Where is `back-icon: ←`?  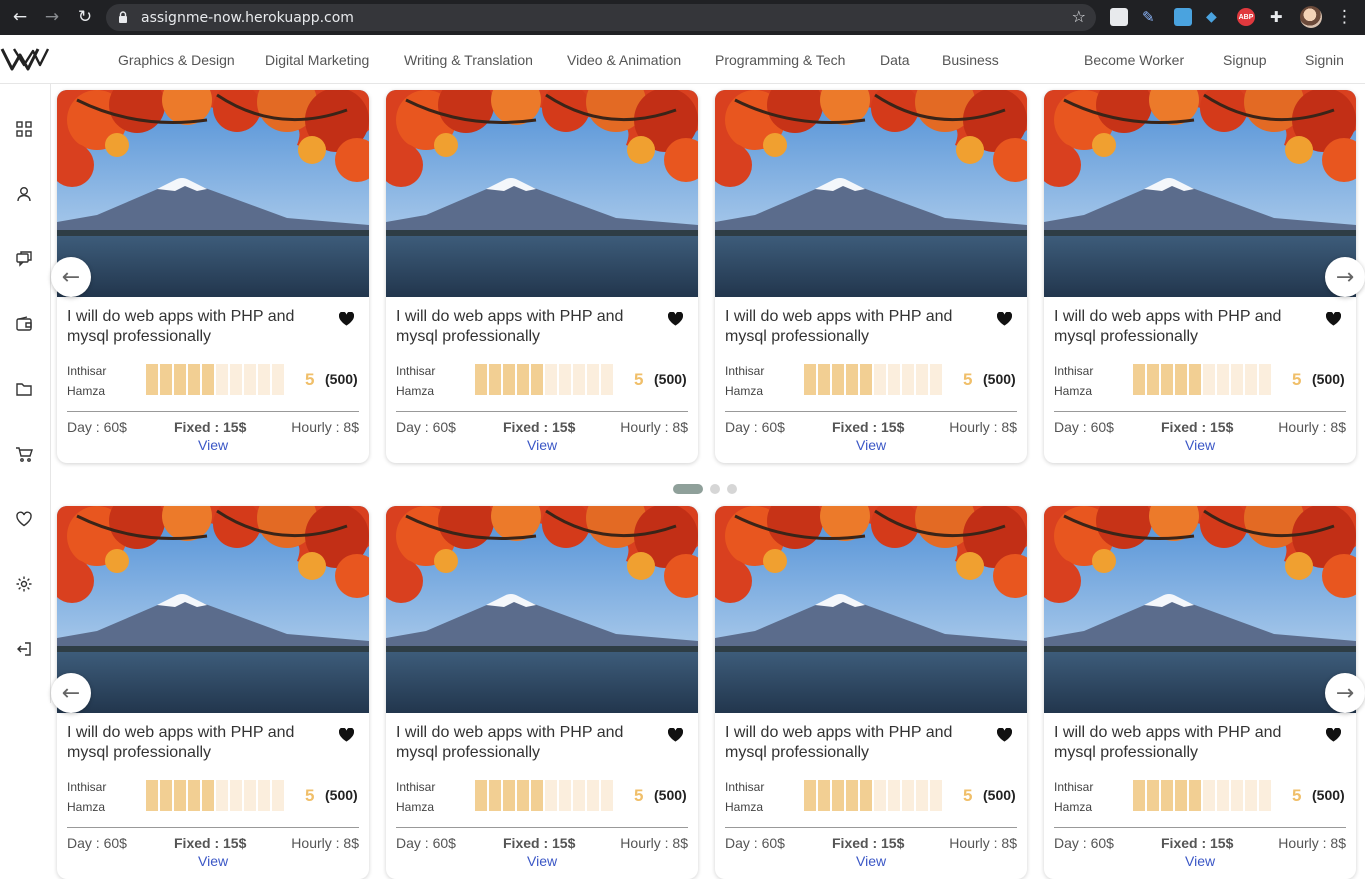
back-icon: ← is located at coordinates (20, 17).